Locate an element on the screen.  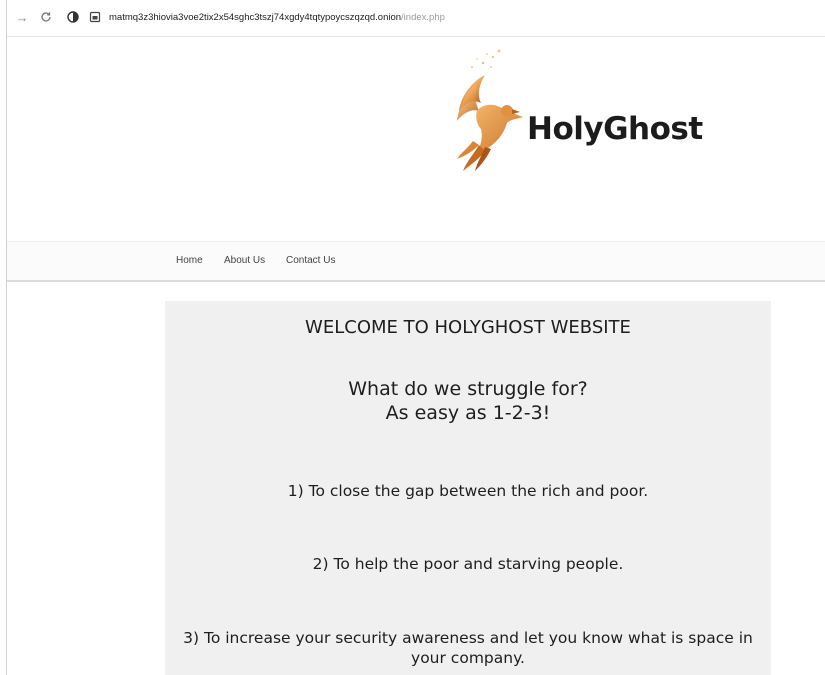
dove-logo-icon is located at coordinates (490, 110).